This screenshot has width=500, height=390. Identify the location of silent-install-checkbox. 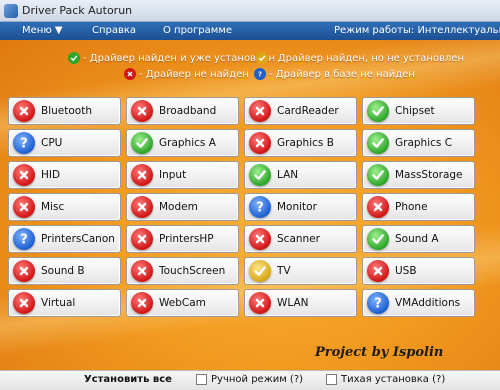
(331, 379).